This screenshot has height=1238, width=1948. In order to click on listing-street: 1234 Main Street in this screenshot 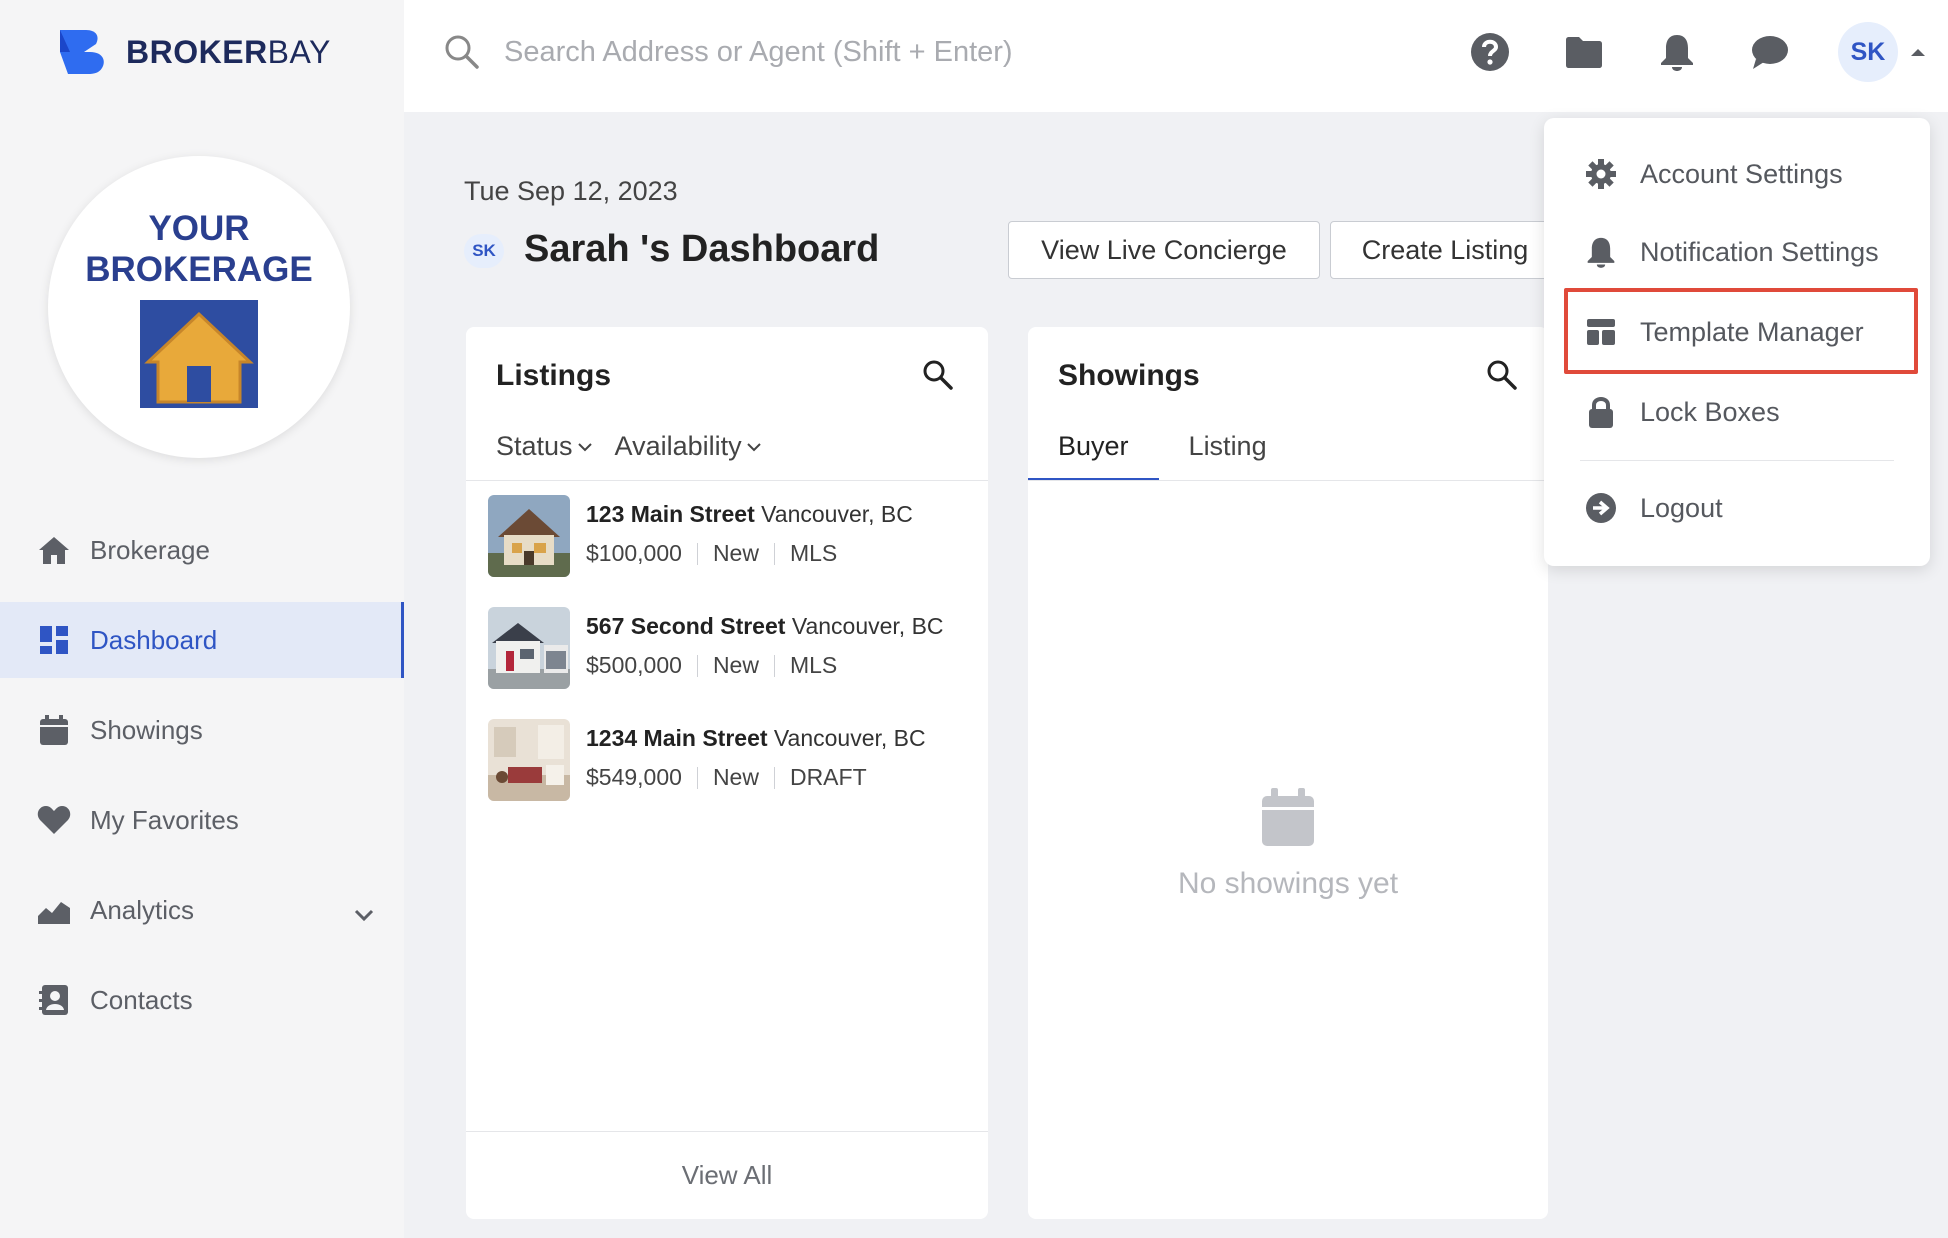, I will do `click(677, 738)`.